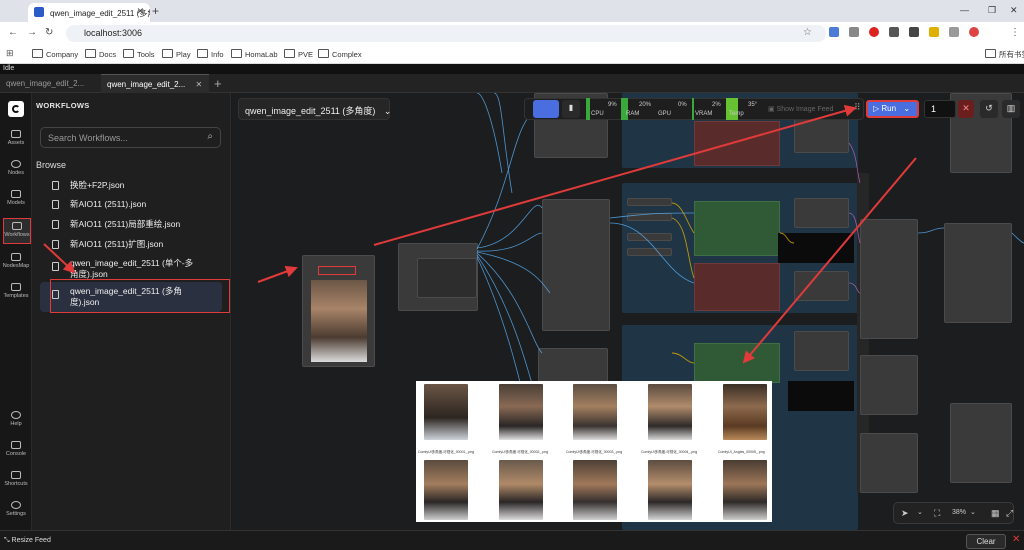 The image size is (1024, 550). Describe the element at coordinates (31, 540) in the screenshot. I see `resize-feed-label: Resize Feed` at that location.